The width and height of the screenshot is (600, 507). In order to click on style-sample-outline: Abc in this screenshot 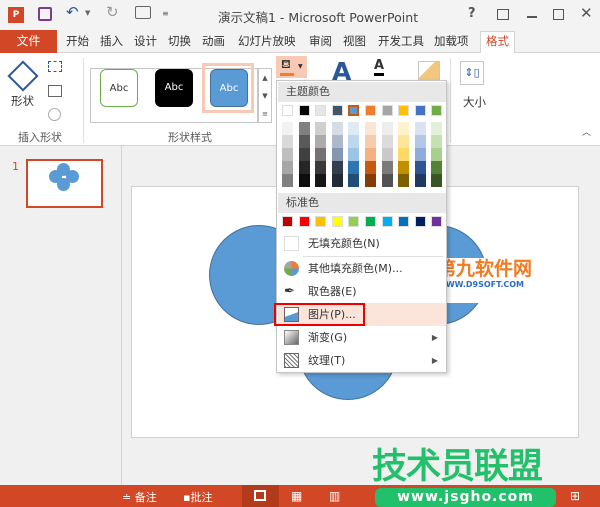, I will do `click(119, 88)`.